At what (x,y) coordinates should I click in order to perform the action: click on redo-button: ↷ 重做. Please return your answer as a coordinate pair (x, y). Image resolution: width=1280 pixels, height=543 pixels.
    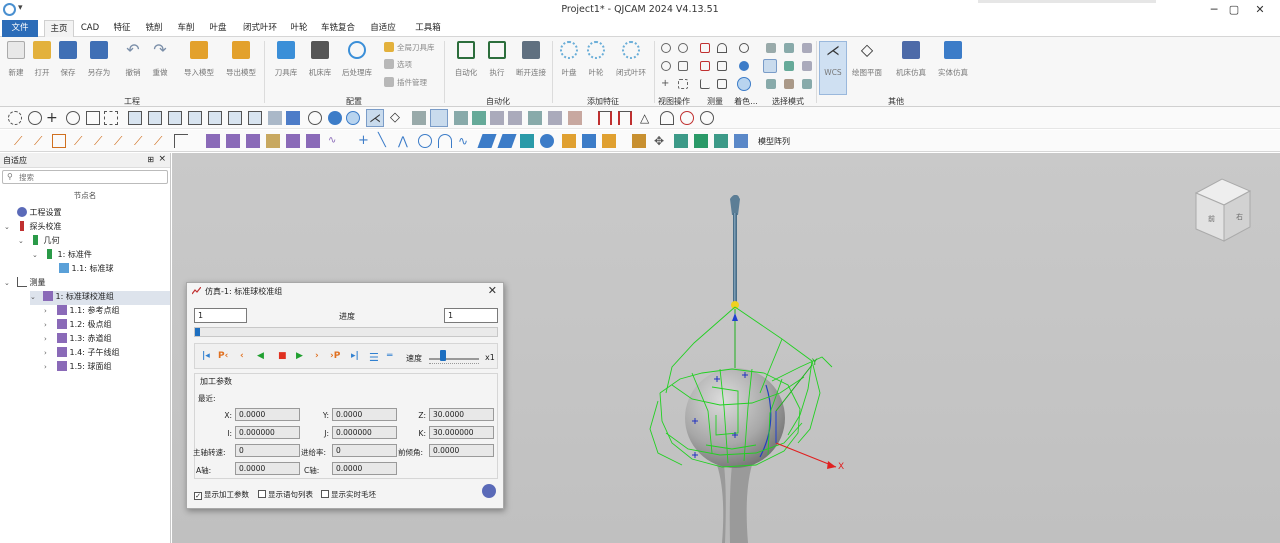
    Looking at the image, I should click on (160, 59).